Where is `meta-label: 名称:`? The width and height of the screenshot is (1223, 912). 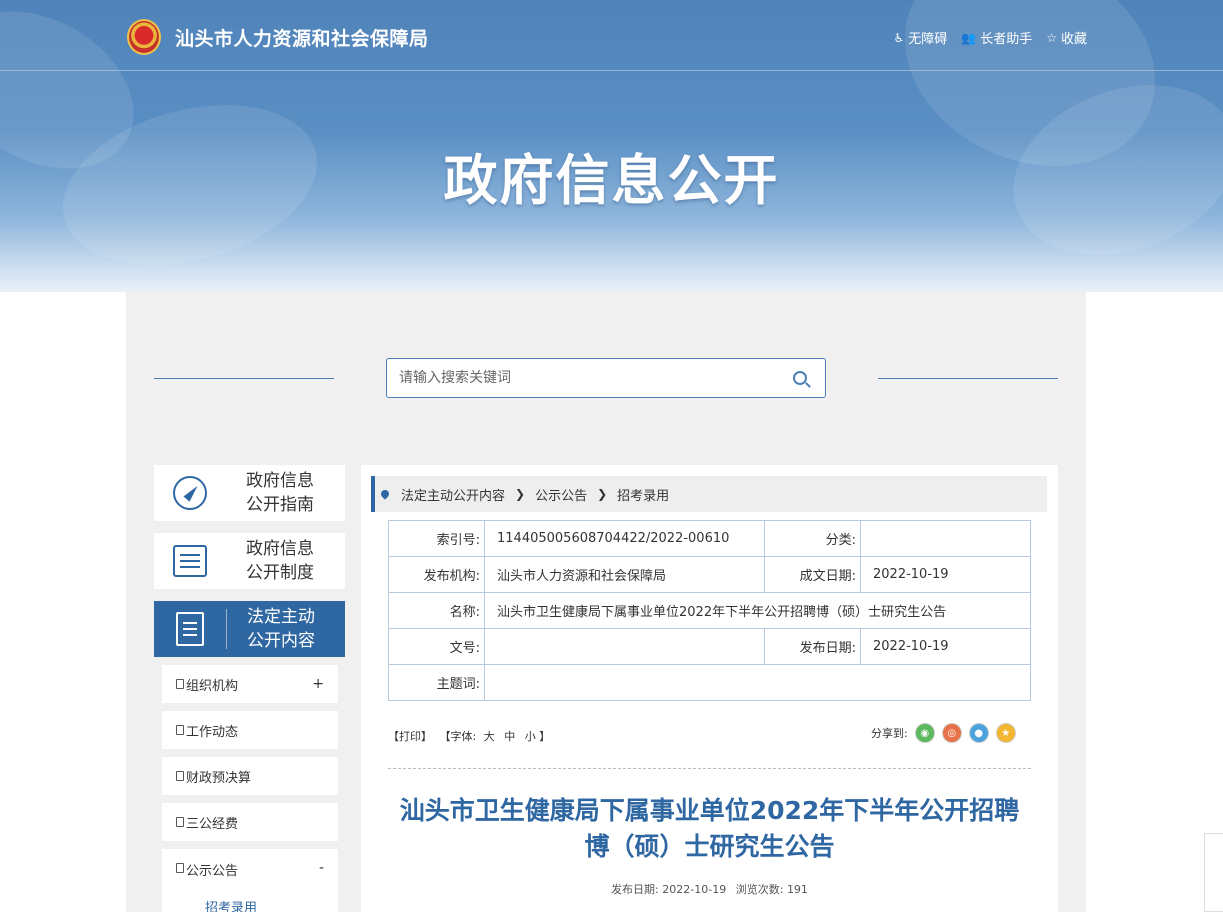 meta-label: 名称: is located at coordinates (436, 610).